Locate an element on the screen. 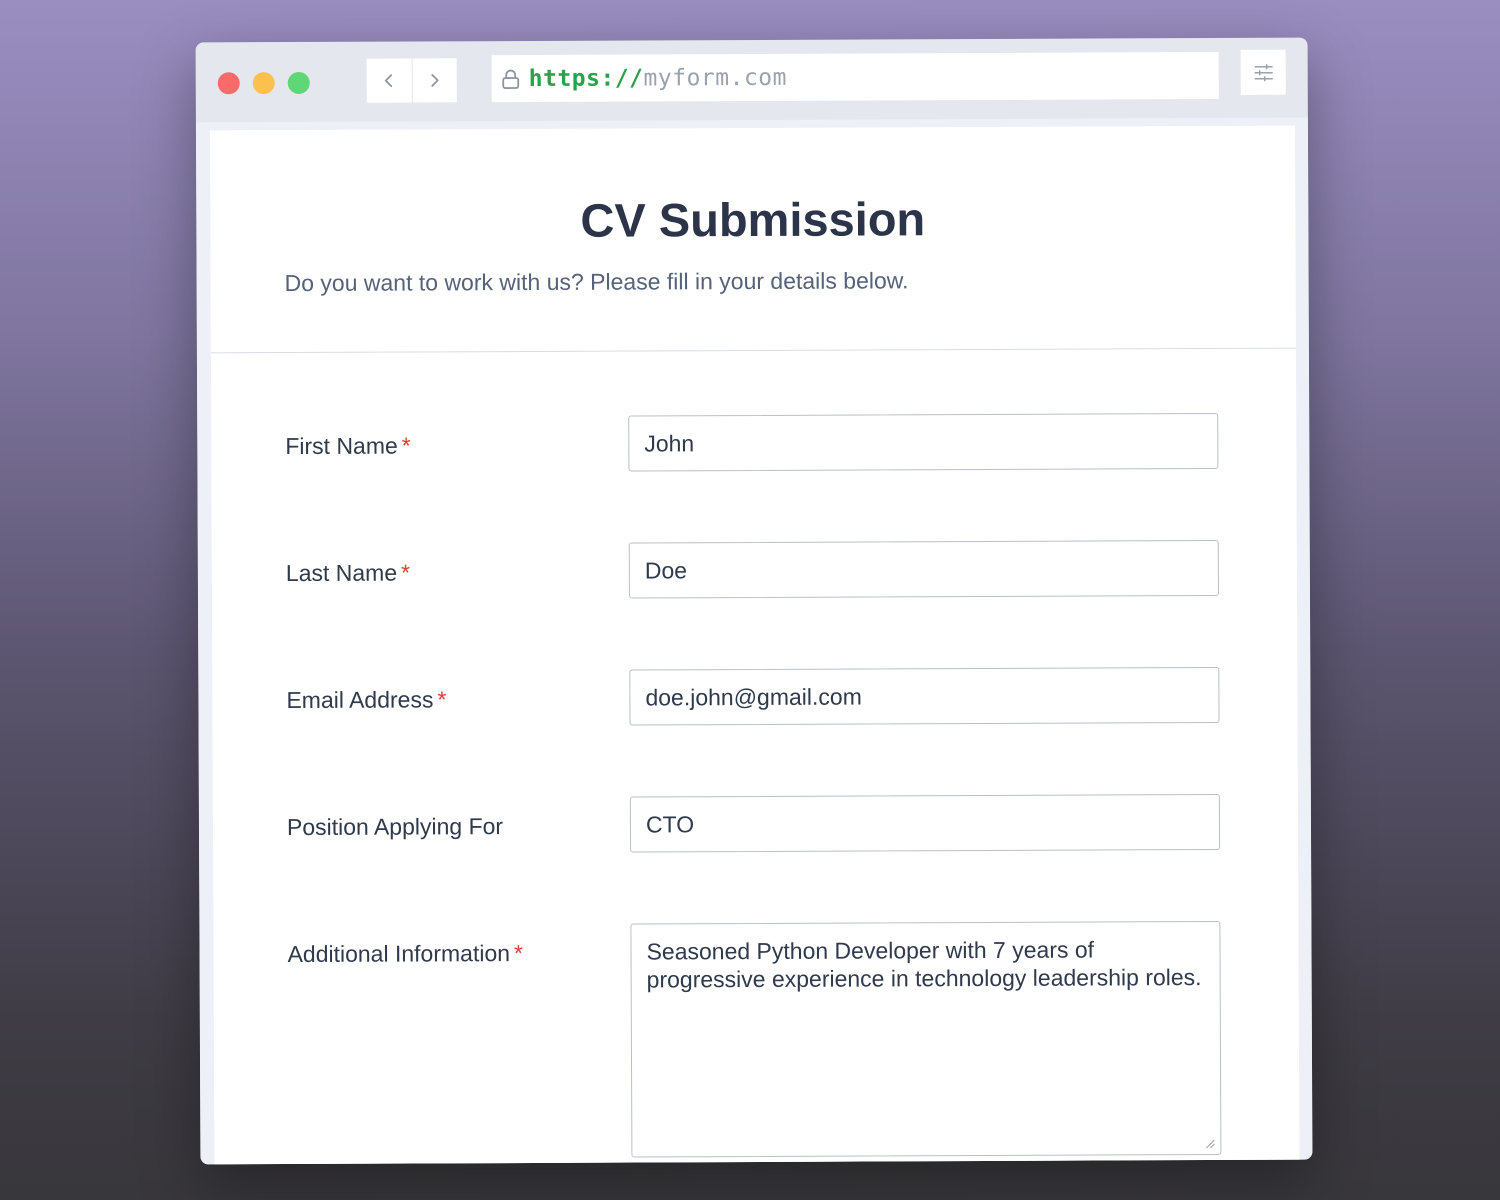 The width and height of the screenshot is (1500, 1200). first-name-label: First Name * is located at coordinates (348, 446).